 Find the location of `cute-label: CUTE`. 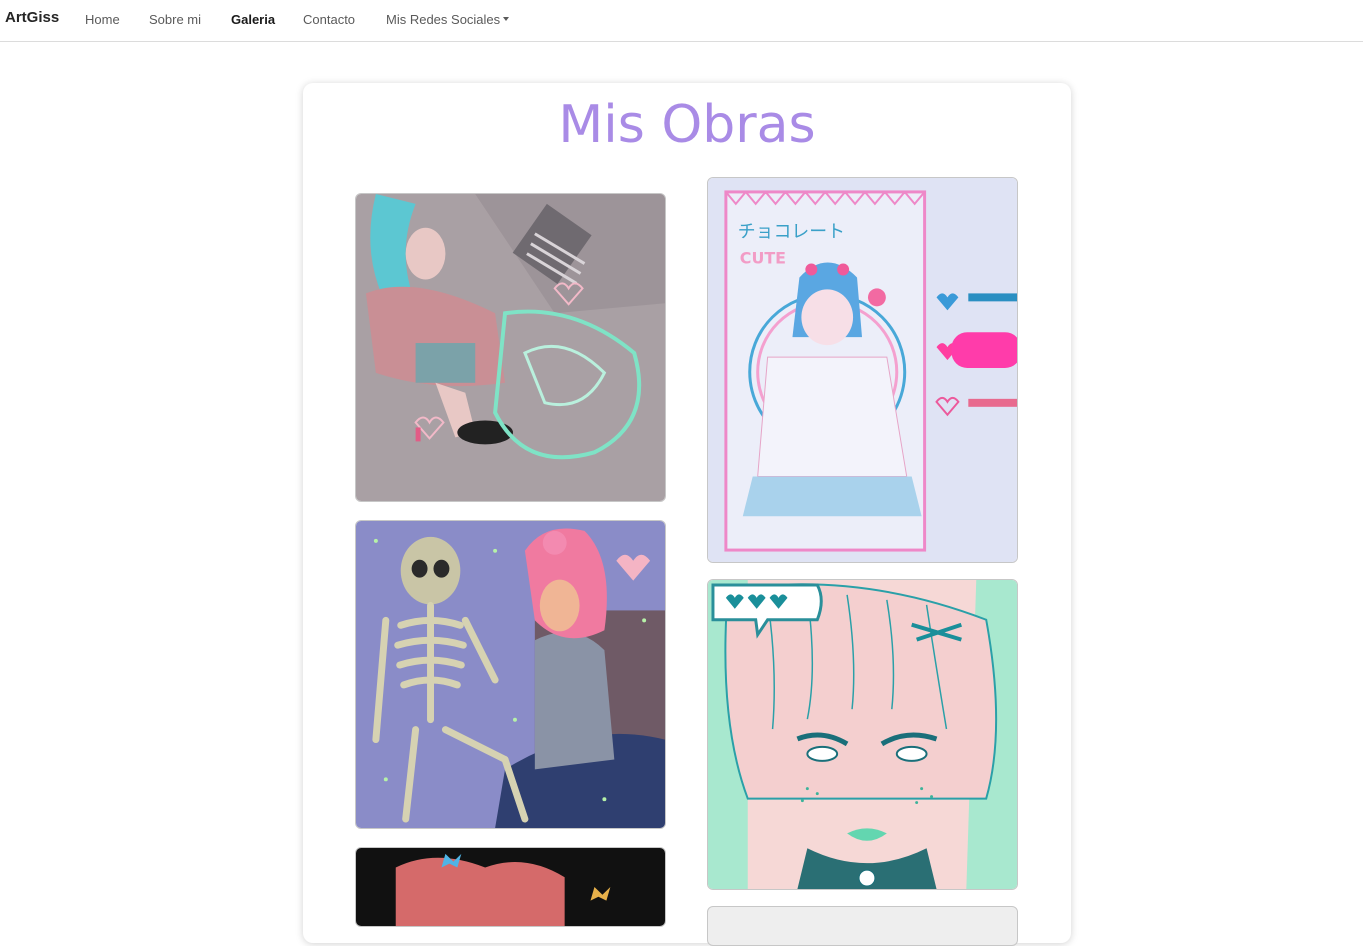

cute-label: CUTE is located at coordinates (763, 258).